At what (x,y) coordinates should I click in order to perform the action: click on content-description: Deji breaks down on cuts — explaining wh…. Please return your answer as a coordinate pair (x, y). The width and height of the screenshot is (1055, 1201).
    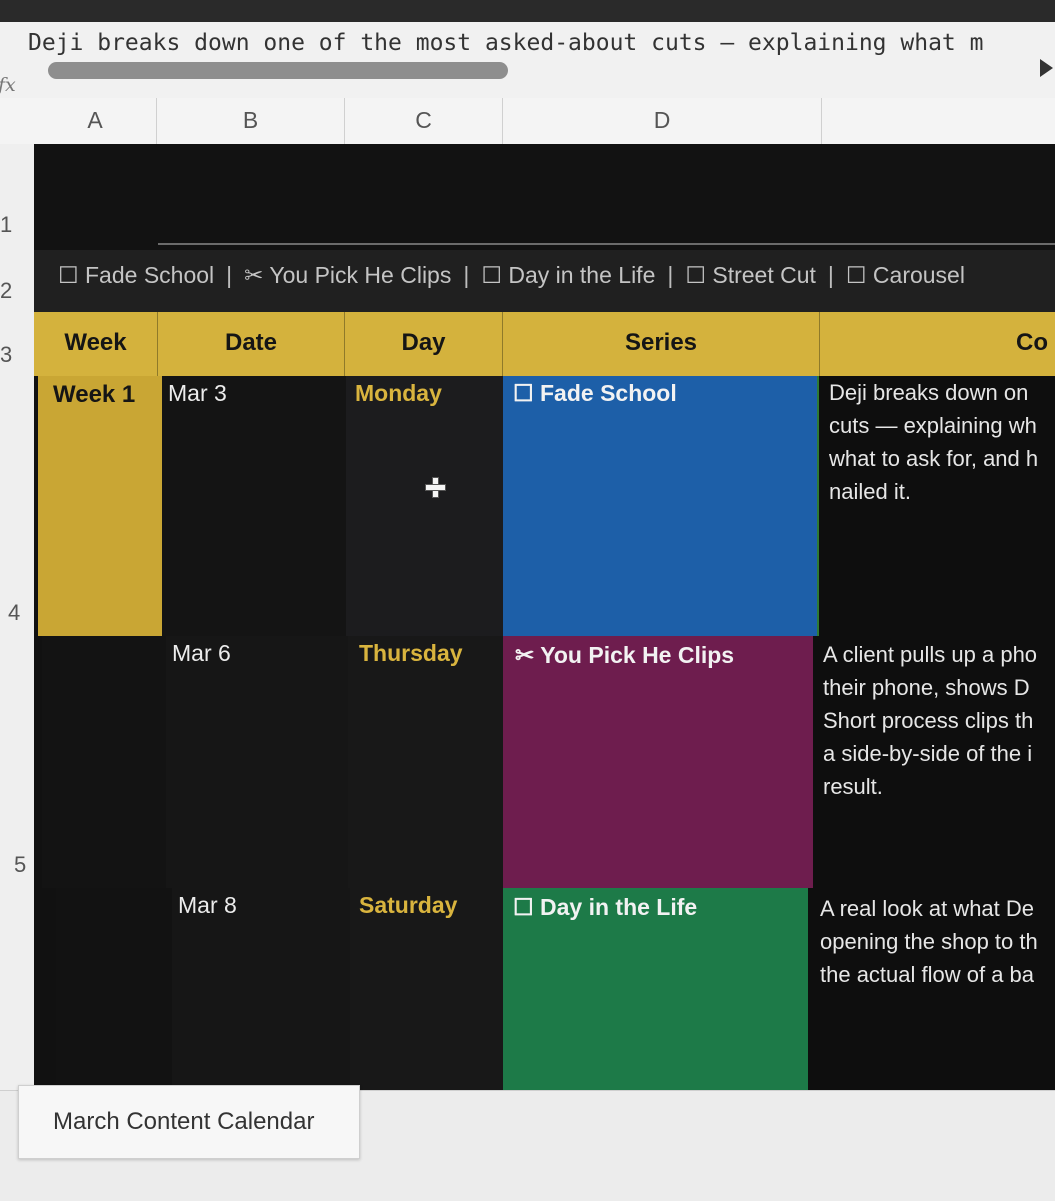
    Looking at the image, I should click on (934, 442).